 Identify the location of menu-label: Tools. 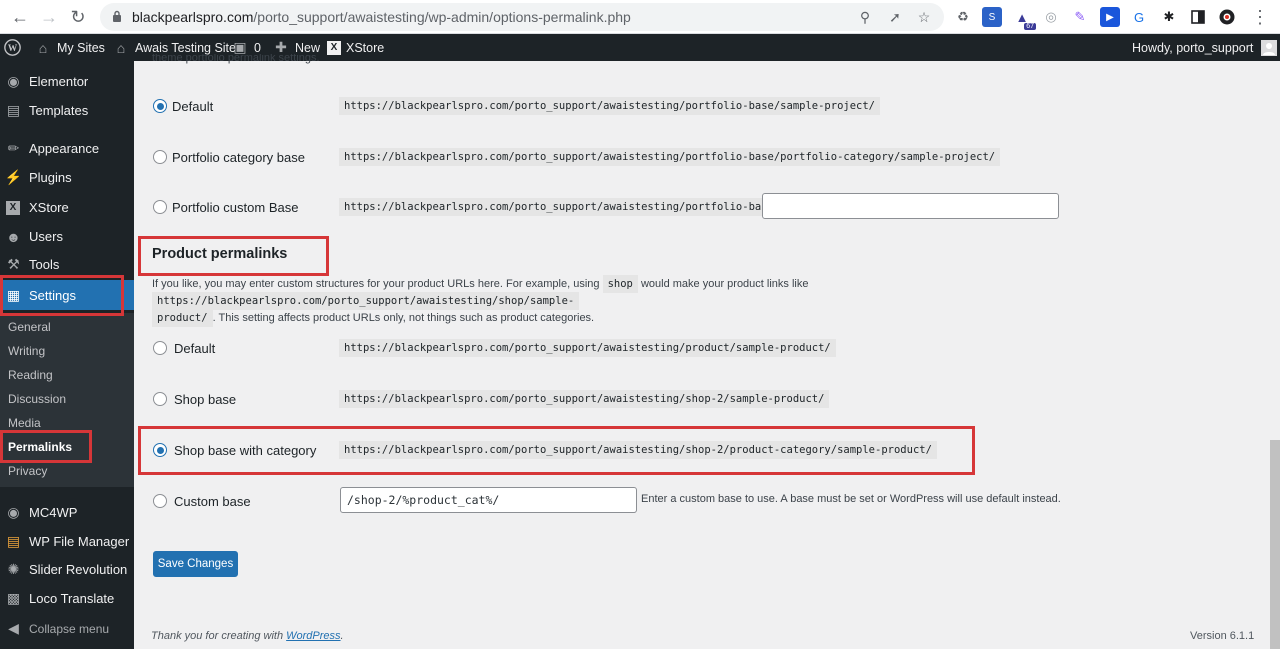
(44, 264).